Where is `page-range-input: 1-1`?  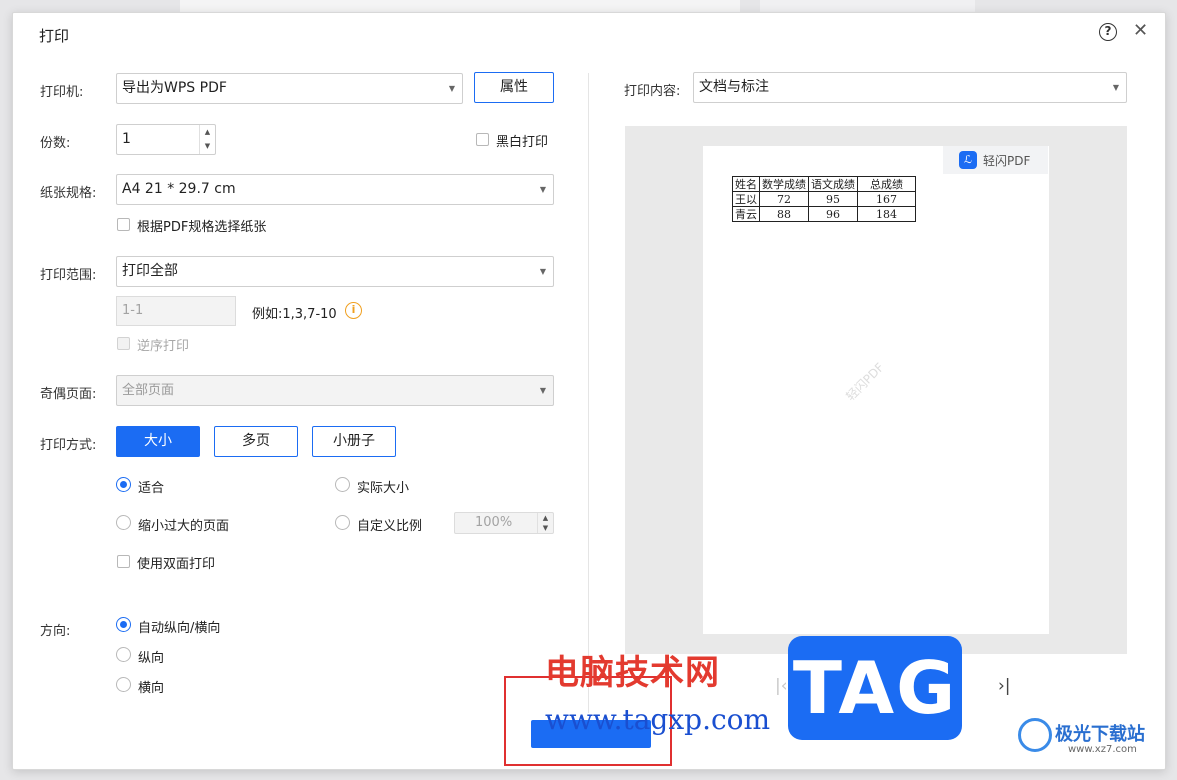
page-range-input: 1-1 is located at coordinates (176, 311).